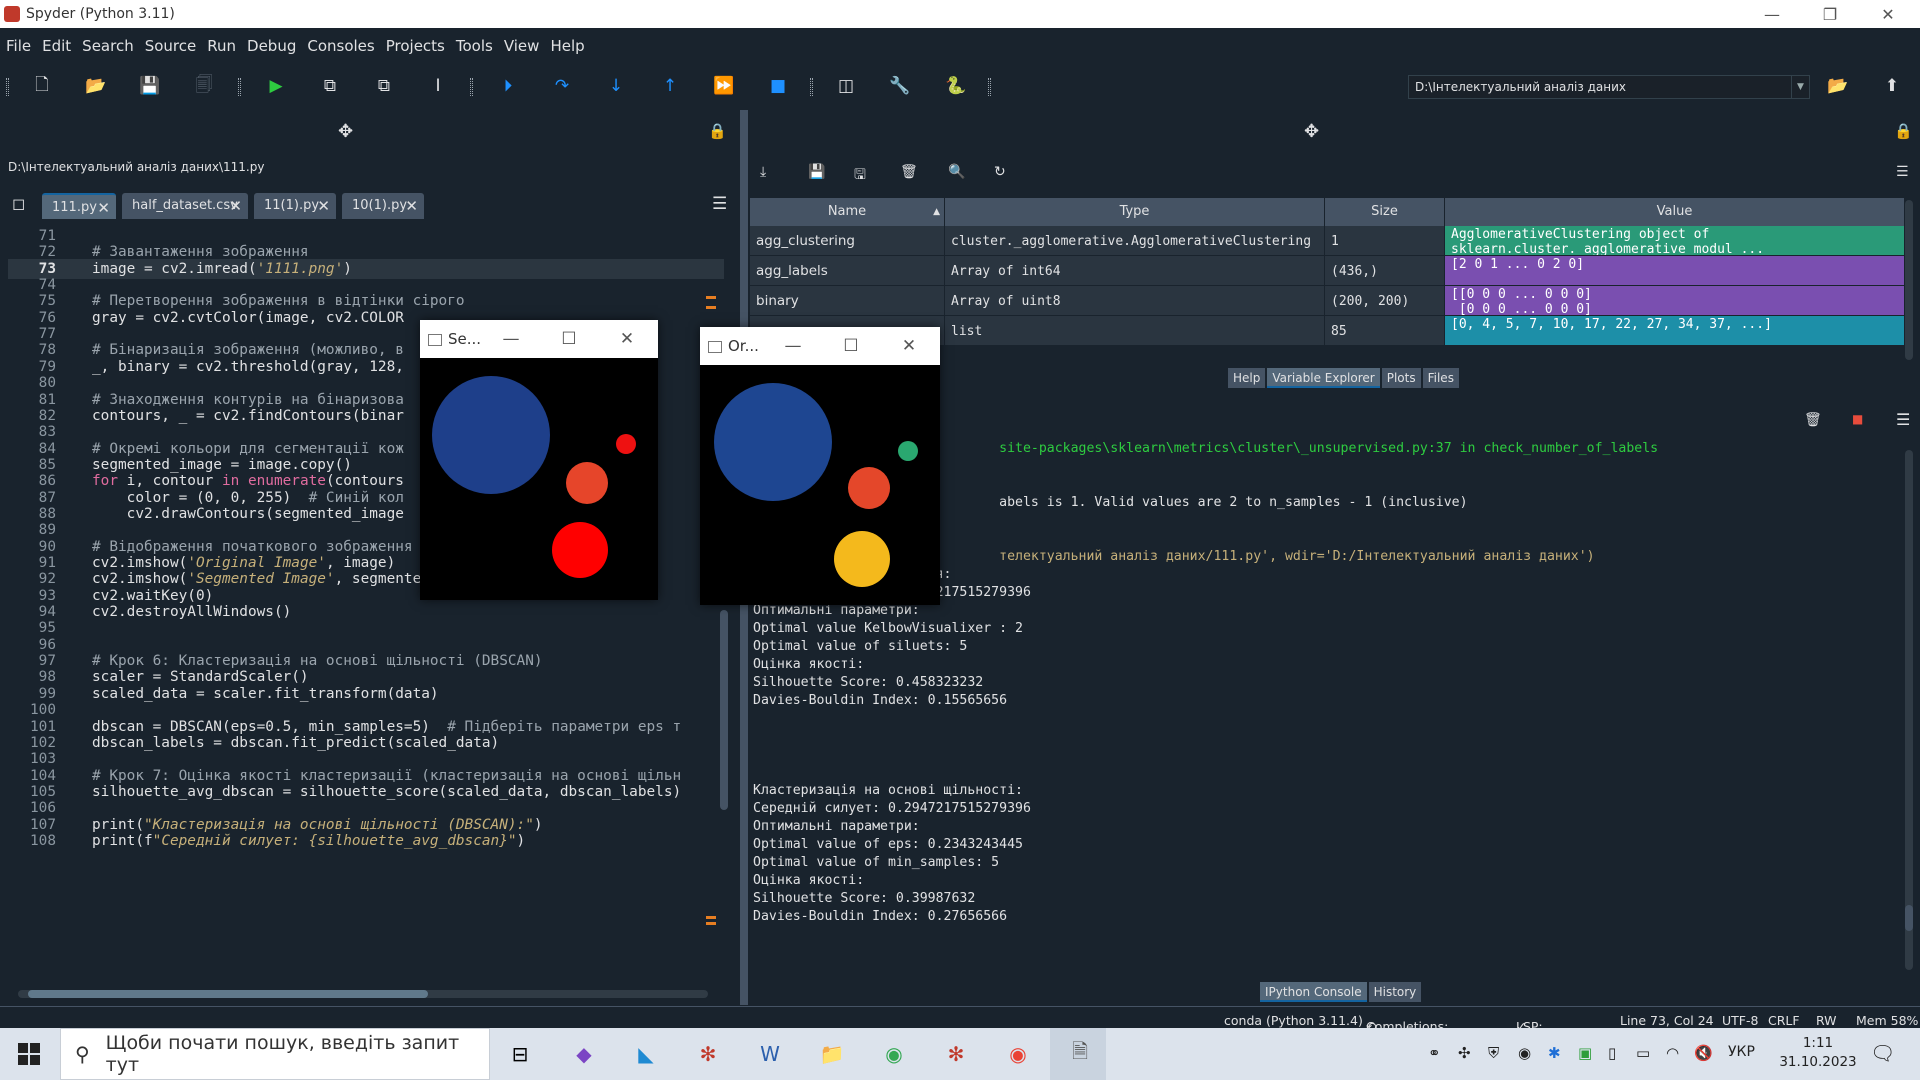  Describe the element at coordinates (1675, 301) in the screenshot. I see `variable-value-cell: [[0 0 0 ... 0 0 0] [0 0 0 ... 0 0 0]` at that location.